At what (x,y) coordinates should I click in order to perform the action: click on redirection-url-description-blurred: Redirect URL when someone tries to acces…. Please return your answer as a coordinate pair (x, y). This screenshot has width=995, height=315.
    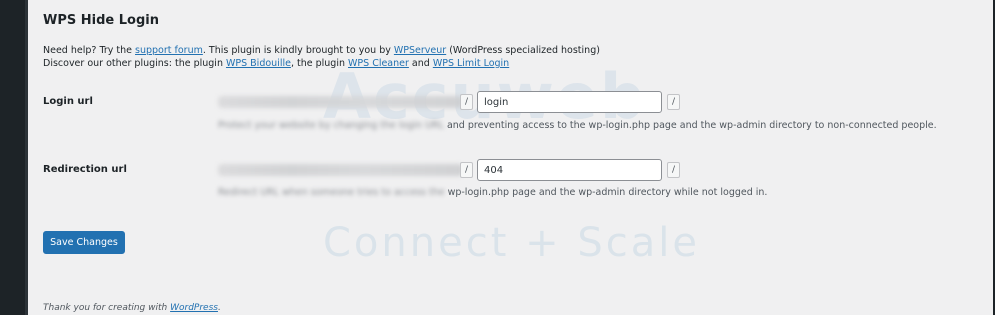
    Looking at the image, I should click on (331, 192).